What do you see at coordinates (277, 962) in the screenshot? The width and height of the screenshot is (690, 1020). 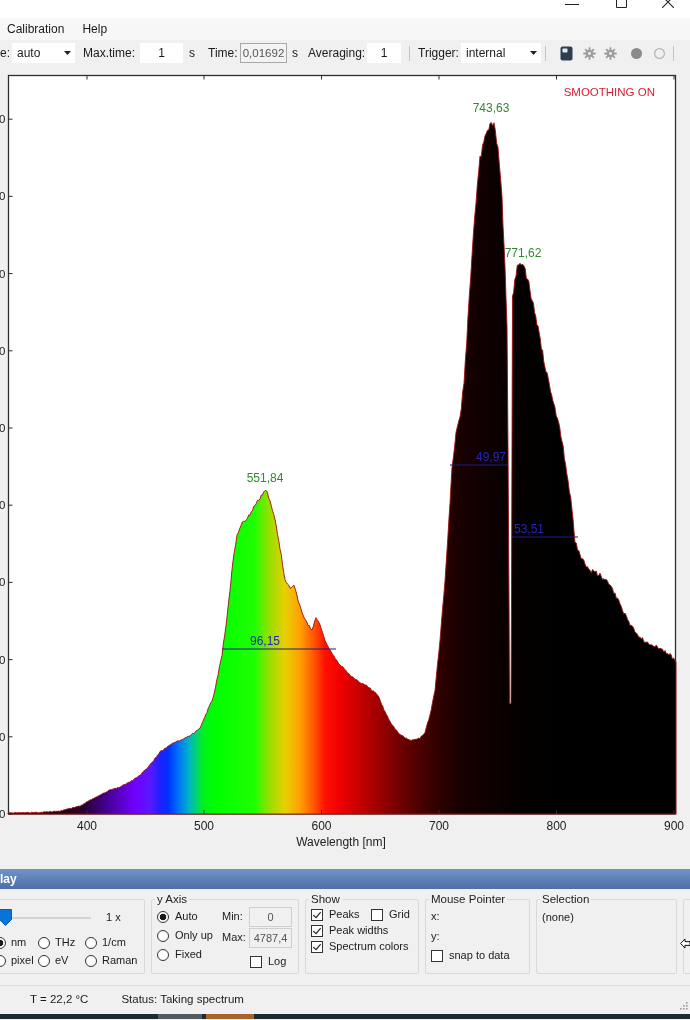 I see `checkbox-label: Log` at bounding box center [277, 962].